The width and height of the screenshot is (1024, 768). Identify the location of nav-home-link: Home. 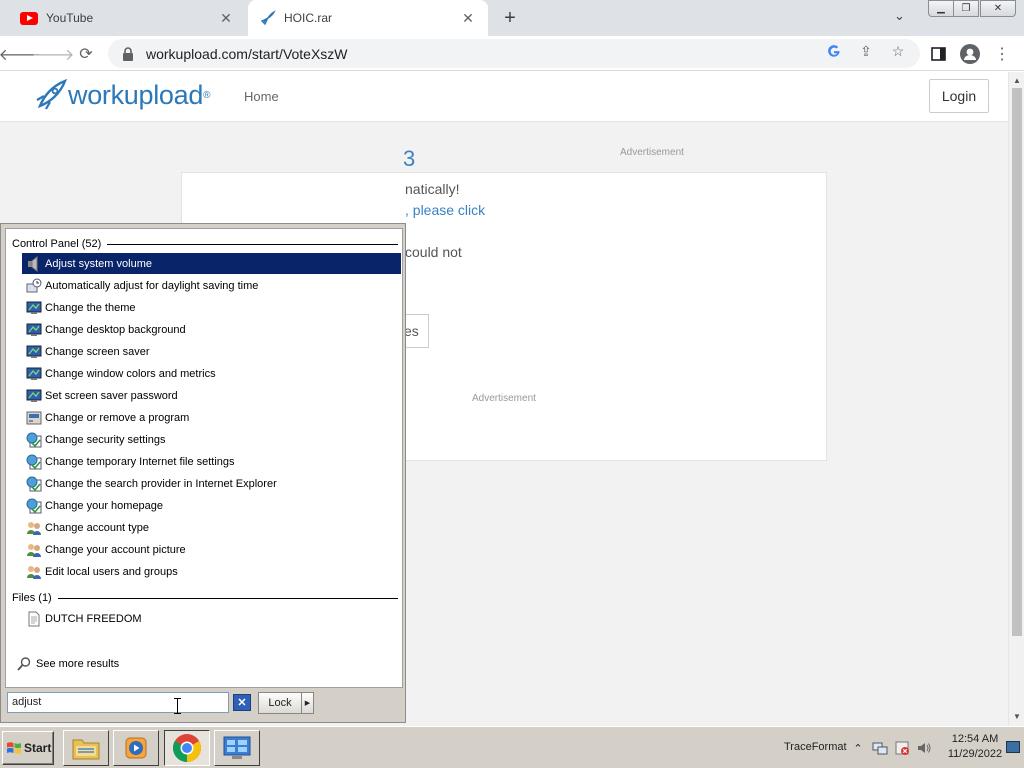
(261, 96).